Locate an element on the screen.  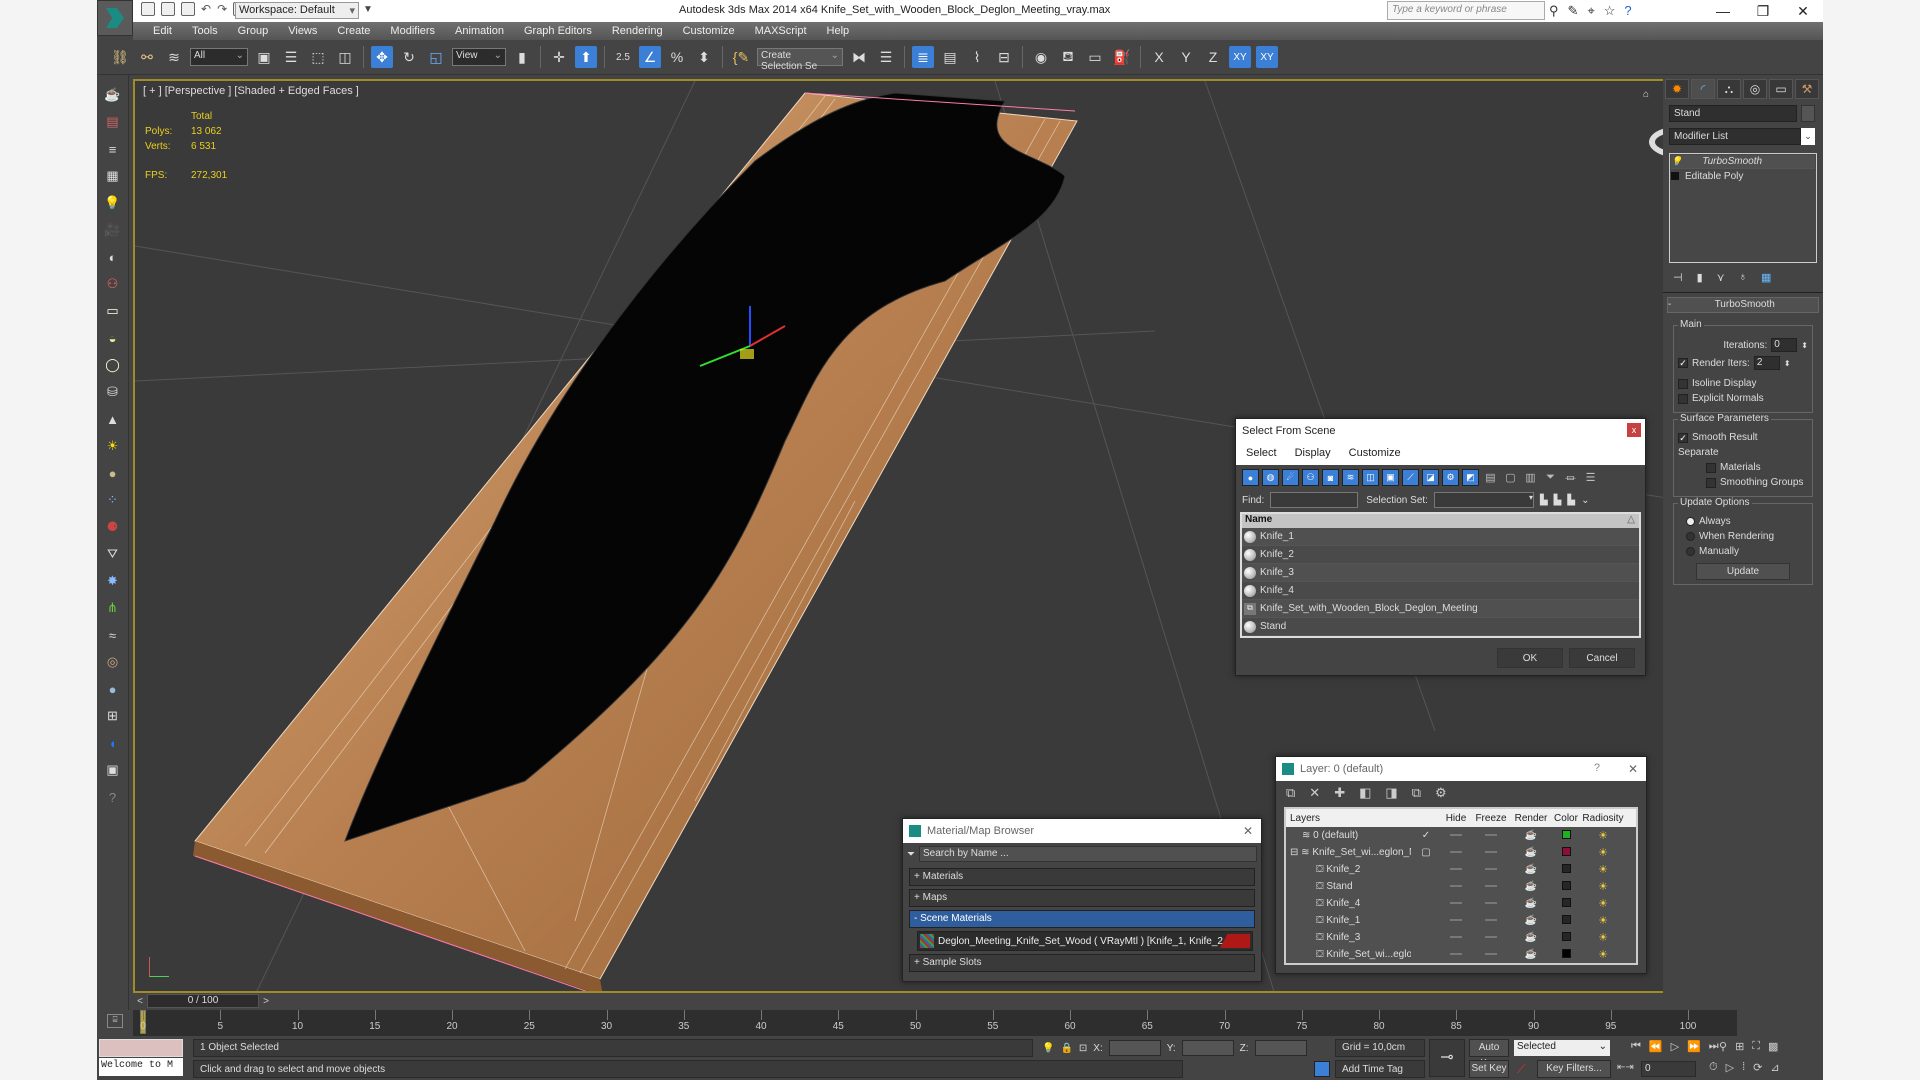
render-frame-icon: ▤ is located at coordinates (113, 122).